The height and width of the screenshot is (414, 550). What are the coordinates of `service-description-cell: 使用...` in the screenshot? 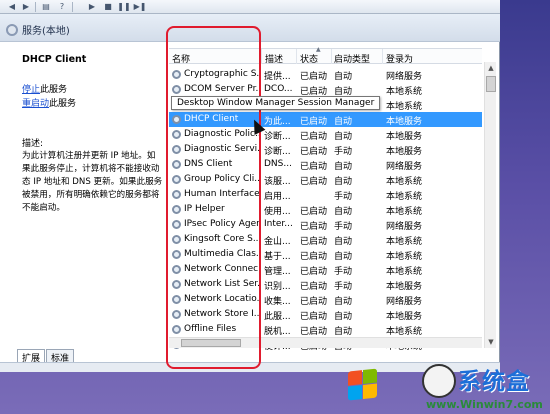 It's located at (277, 212).